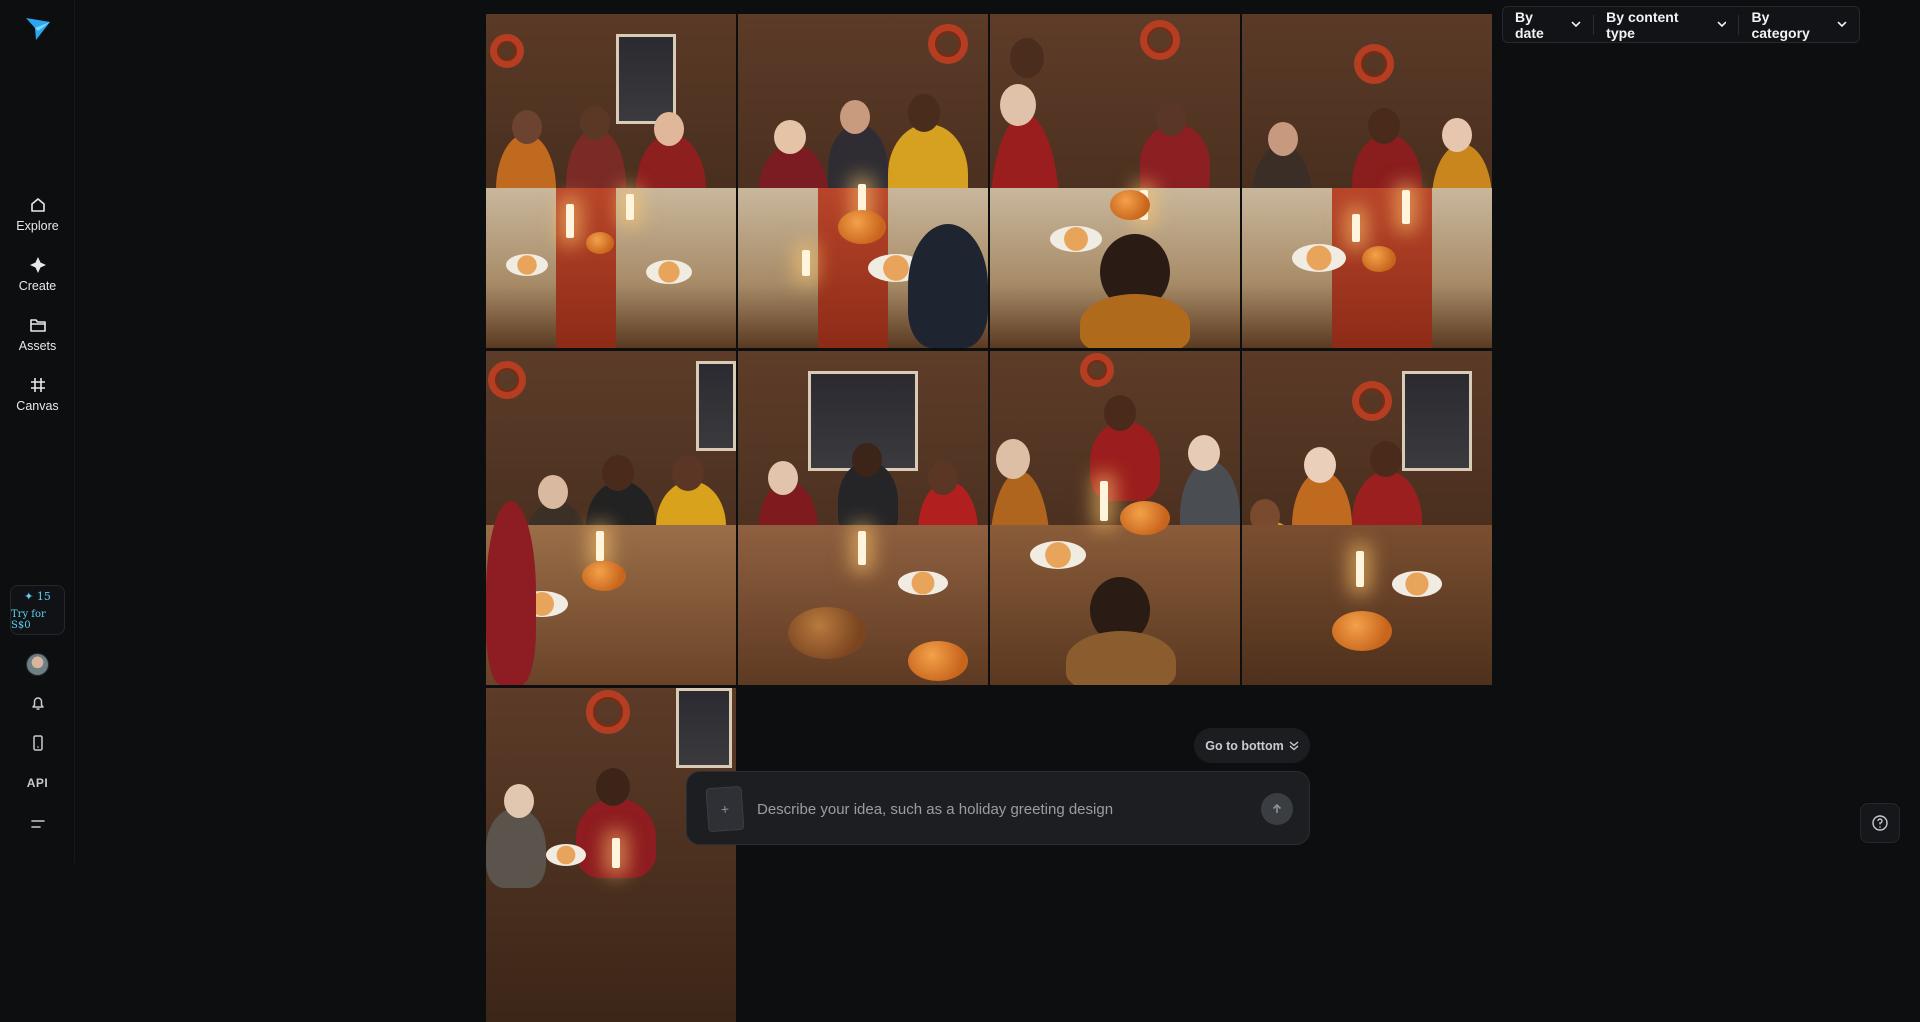 Image resolution: width=1920 pixels, height=1022 pixels. I want to click on nav-explore: Explore, so click(37, 213).